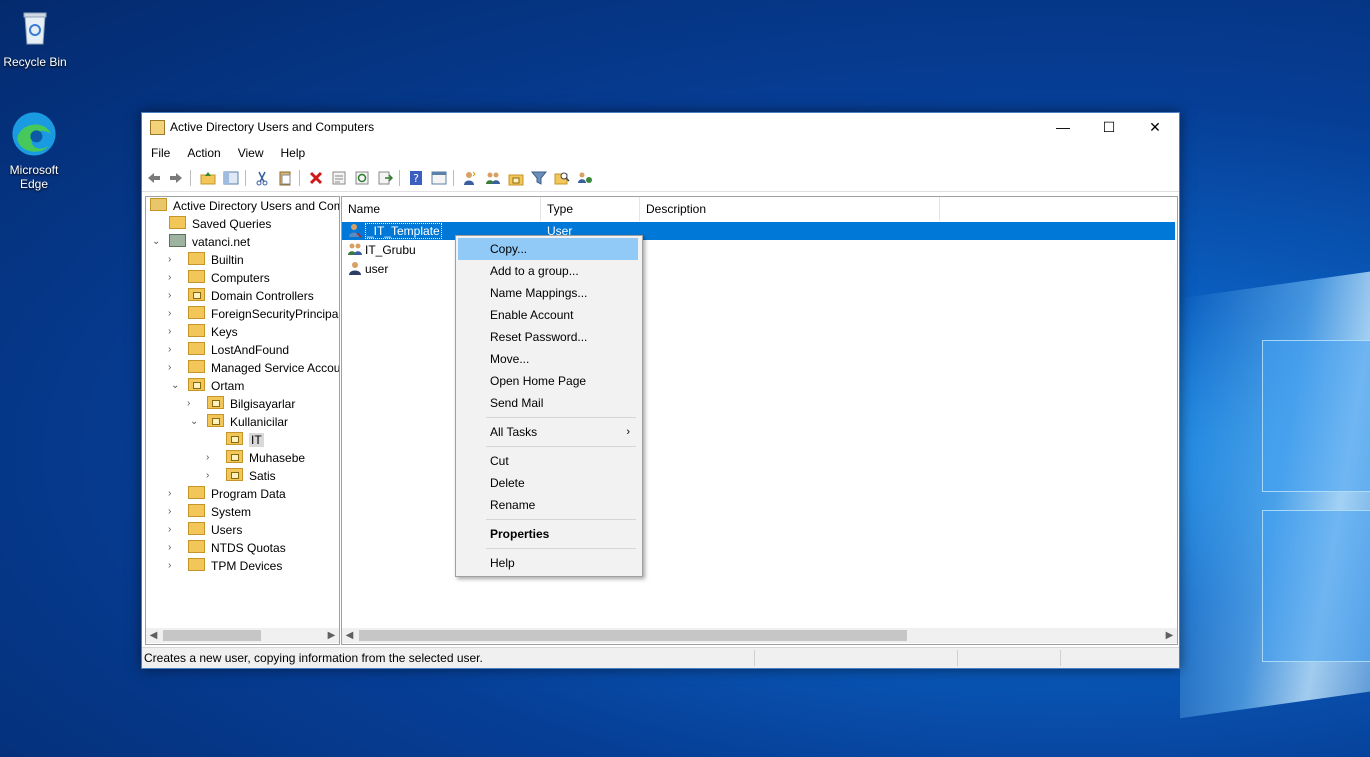 The image size is (1370, 757). Describe the element at coordinates (262, 178) in the screenshot. I see `cut-icon` at that location.